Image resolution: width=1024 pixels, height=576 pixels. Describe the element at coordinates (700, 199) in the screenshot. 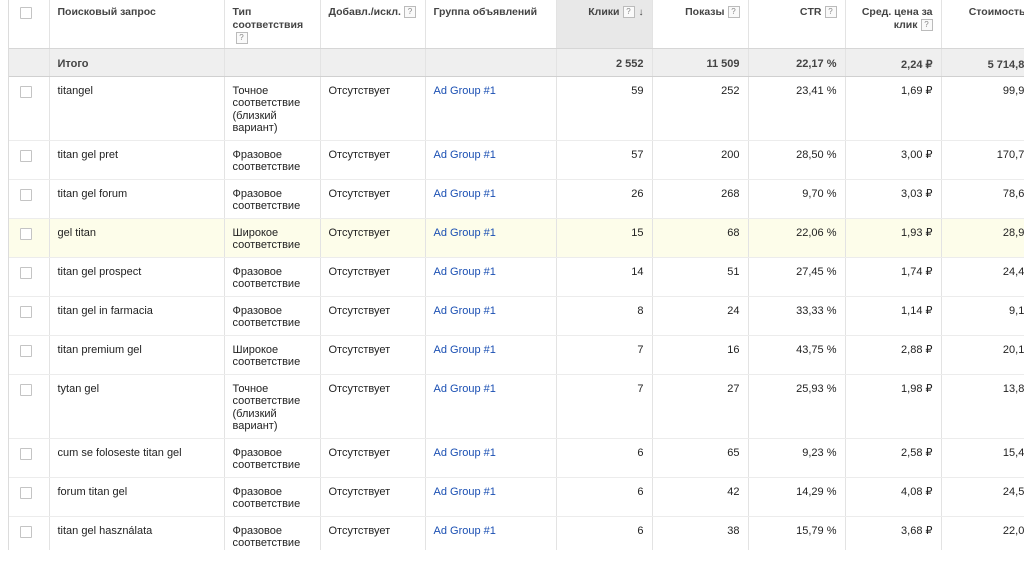

I see `impressions-cell: 268` at that location.